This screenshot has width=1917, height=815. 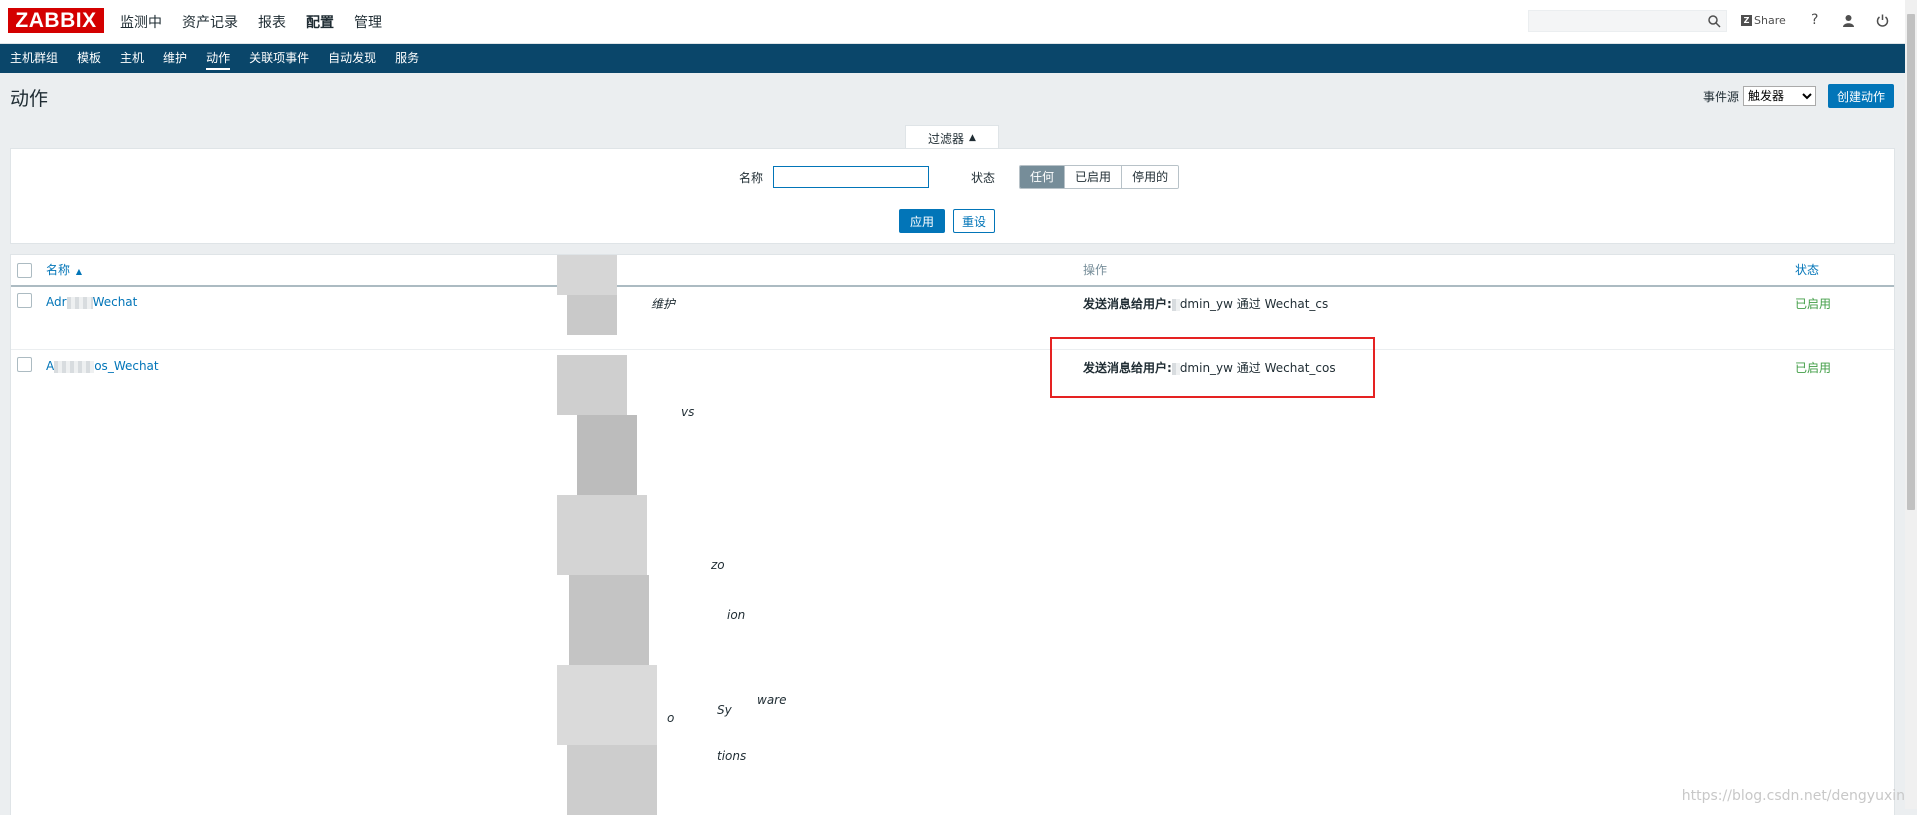 I want to click on main-menu: 监测中 资产记录 报表 配置 管理, so click(x=261, y=21).